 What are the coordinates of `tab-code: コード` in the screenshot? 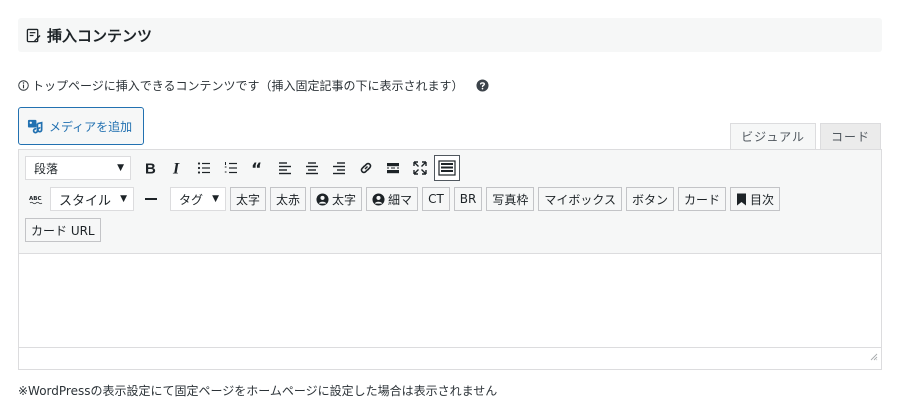 It's located at (850, 136).